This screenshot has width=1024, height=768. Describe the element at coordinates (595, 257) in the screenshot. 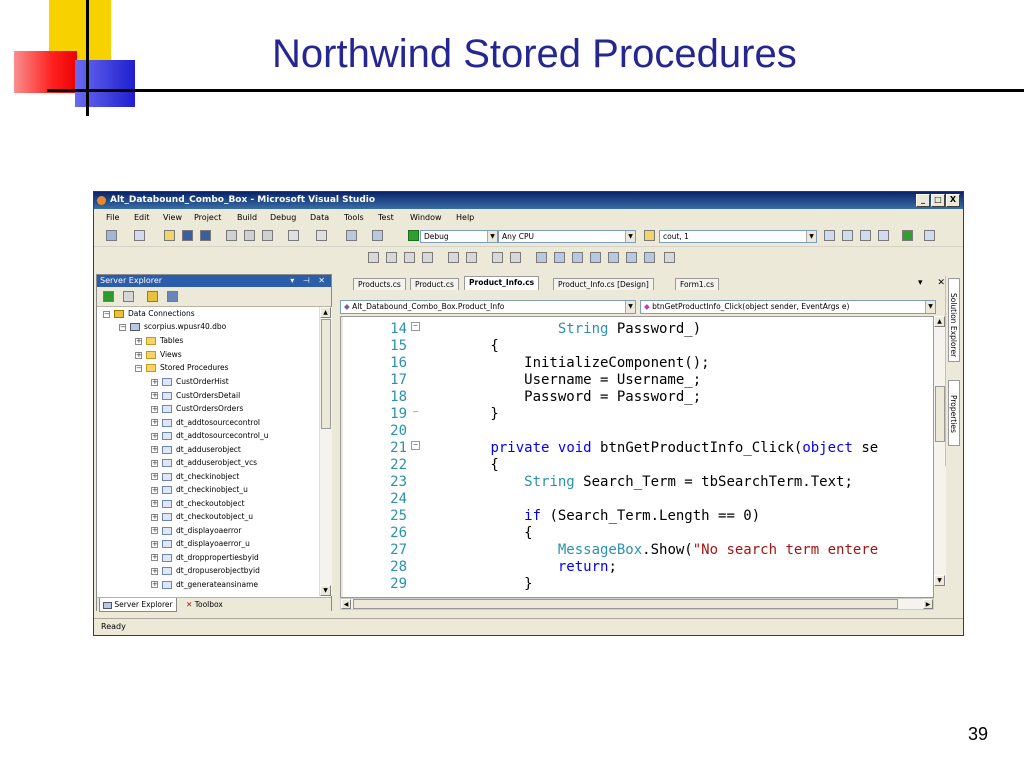

I see `previous-bookmark-folder-icon` at that location.